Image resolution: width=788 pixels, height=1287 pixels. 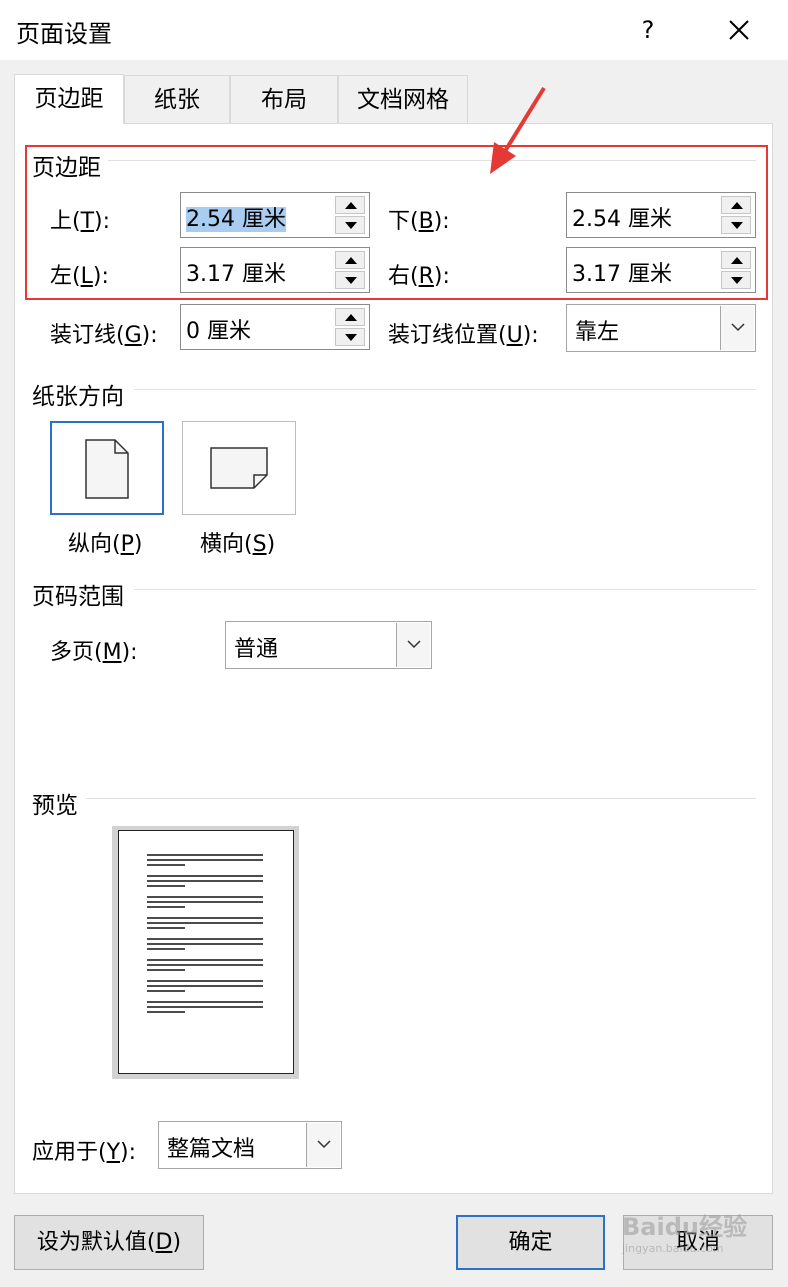 I want to click on apply-to-label: 应用于(Y):, so click(x=84, y=1152).